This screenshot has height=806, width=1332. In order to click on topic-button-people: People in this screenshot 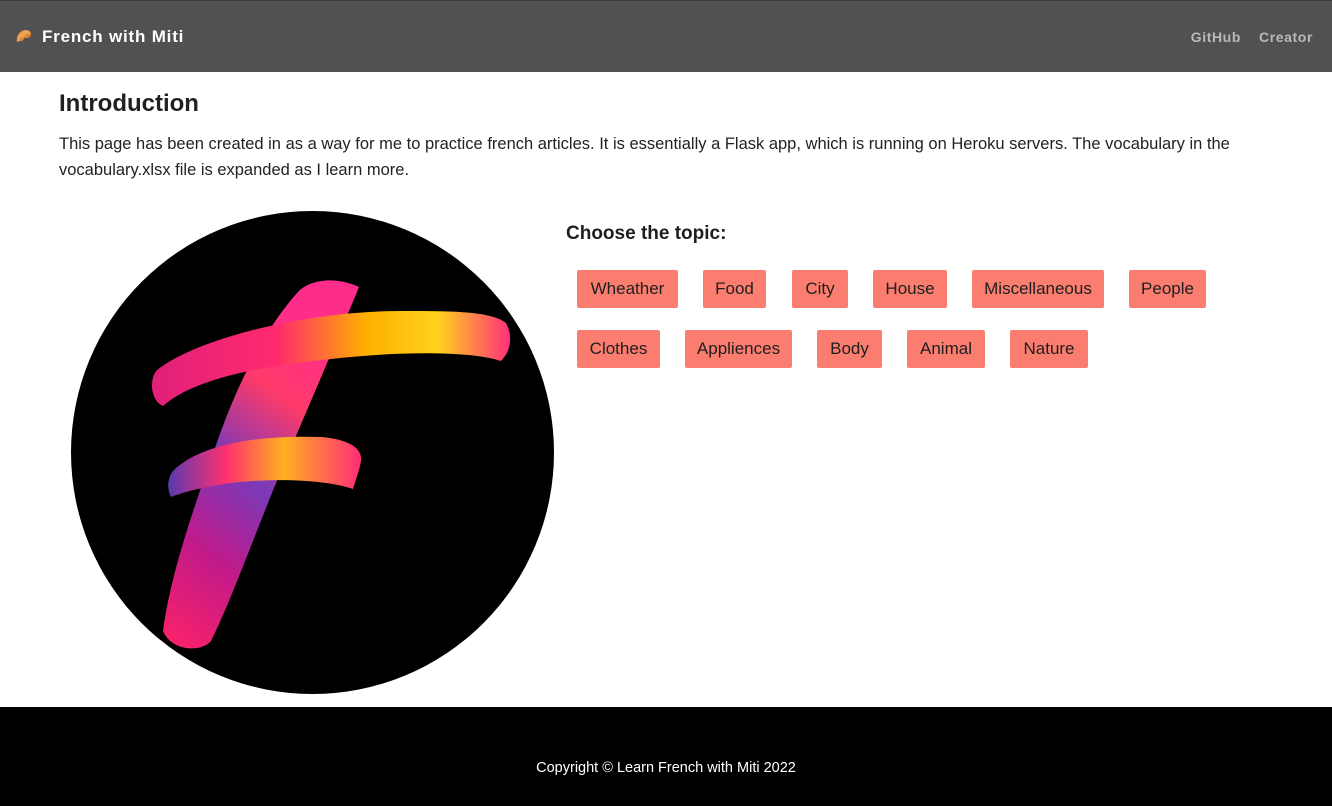, I will do `click(1167, 289)`.